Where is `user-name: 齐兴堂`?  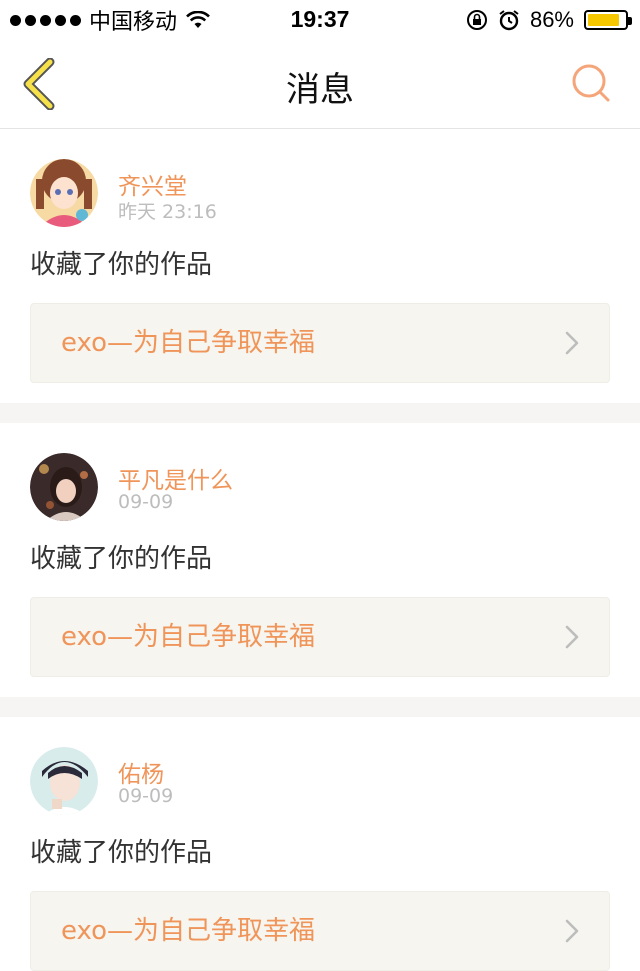
user-name: 齐兴堂 is located at coordinates (152, 184).